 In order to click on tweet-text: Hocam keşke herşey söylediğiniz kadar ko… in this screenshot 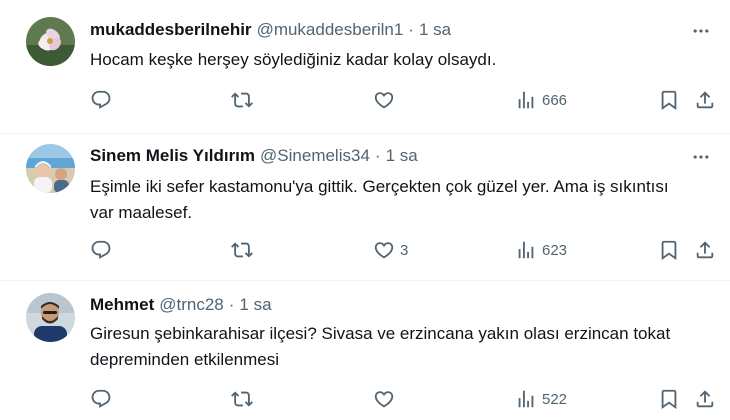, I will do `click(293, 59)`.